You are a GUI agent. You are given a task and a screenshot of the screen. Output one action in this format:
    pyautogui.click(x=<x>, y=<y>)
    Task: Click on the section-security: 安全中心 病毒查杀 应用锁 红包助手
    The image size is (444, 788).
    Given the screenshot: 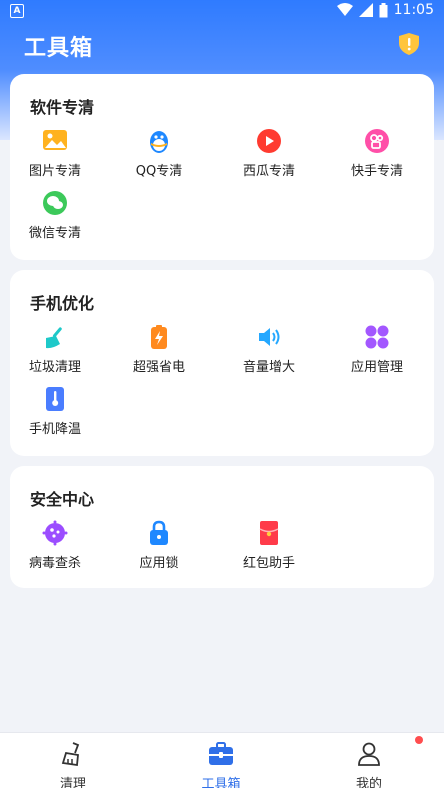 What is the action you would take?
    pyautogui.click(x=222, y=527)
    